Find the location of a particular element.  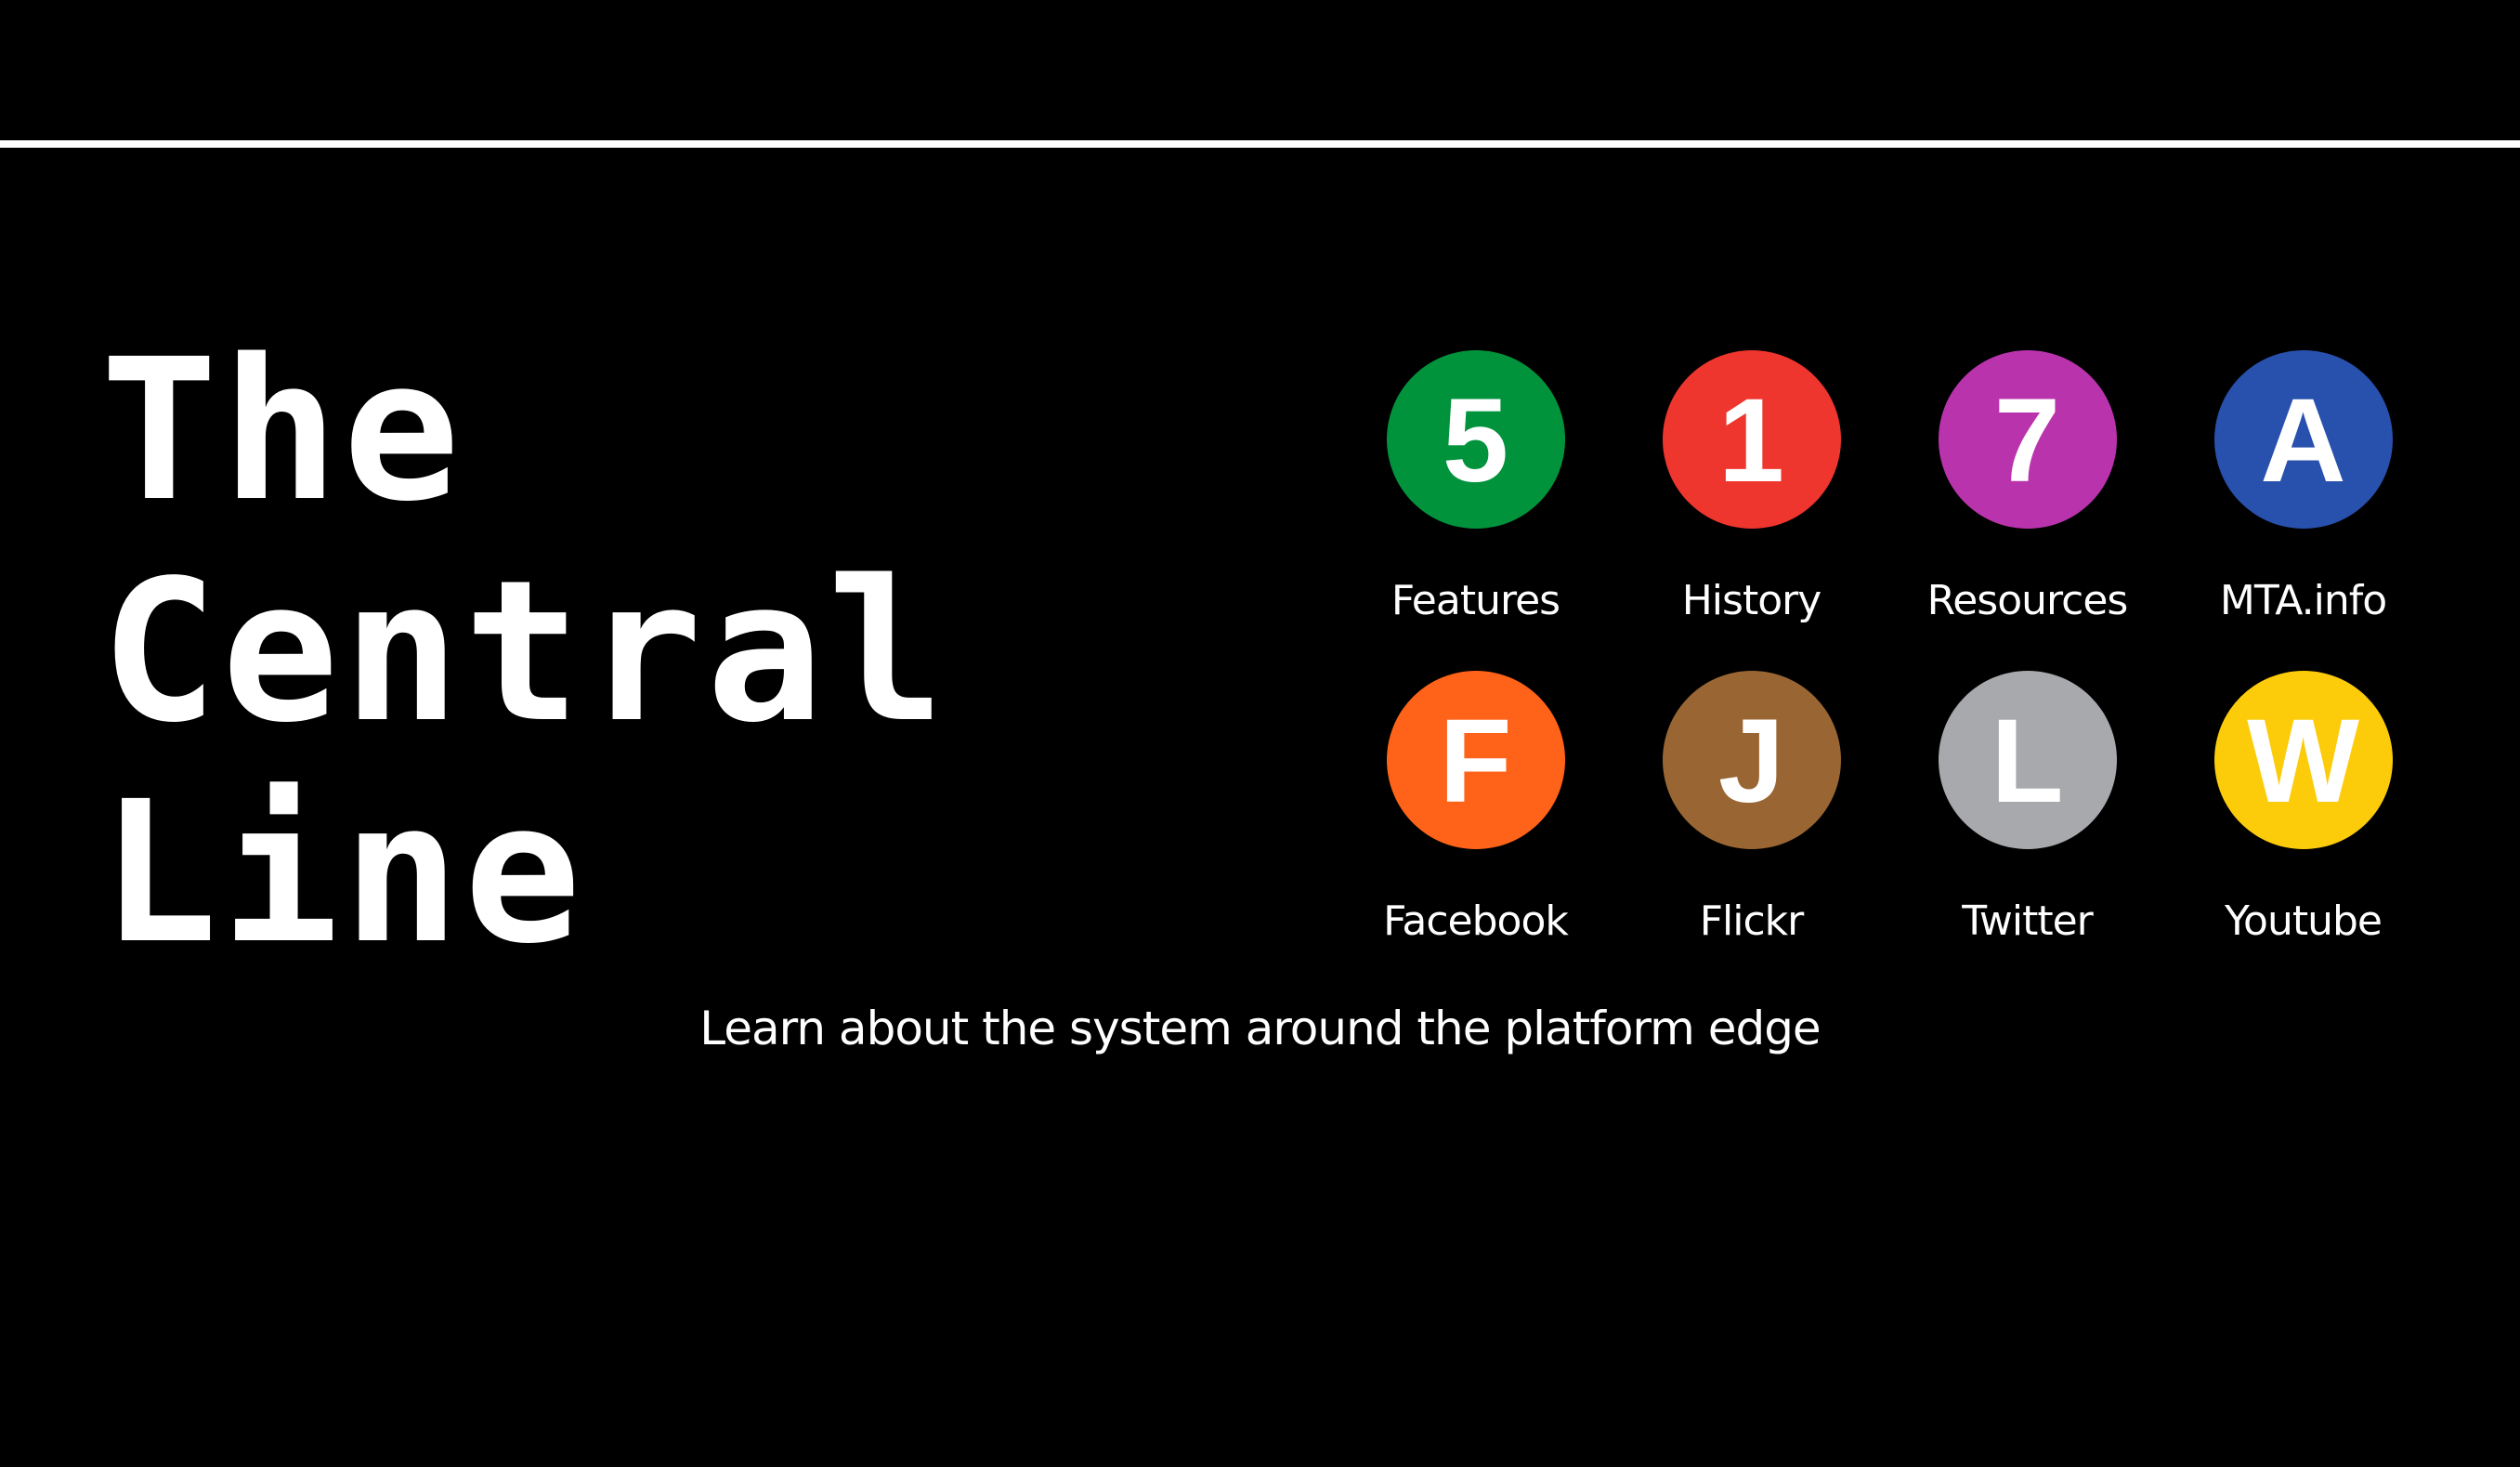

title-line-the: The is located at coordinates (282, 430).